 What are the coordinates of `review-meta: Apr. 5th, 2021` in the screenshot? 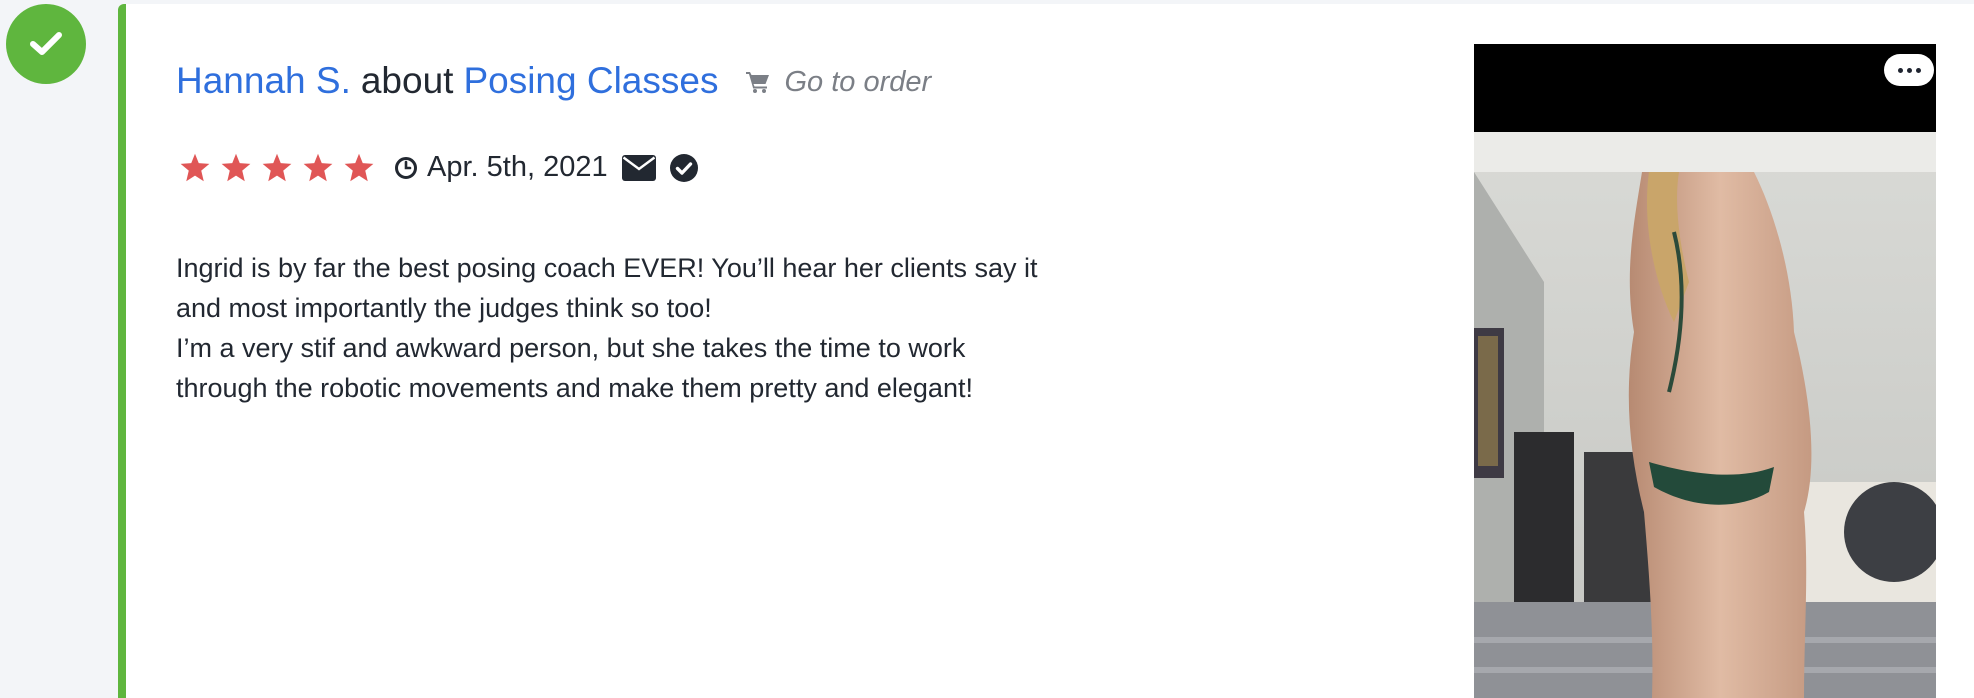 It's located at (439, 167).